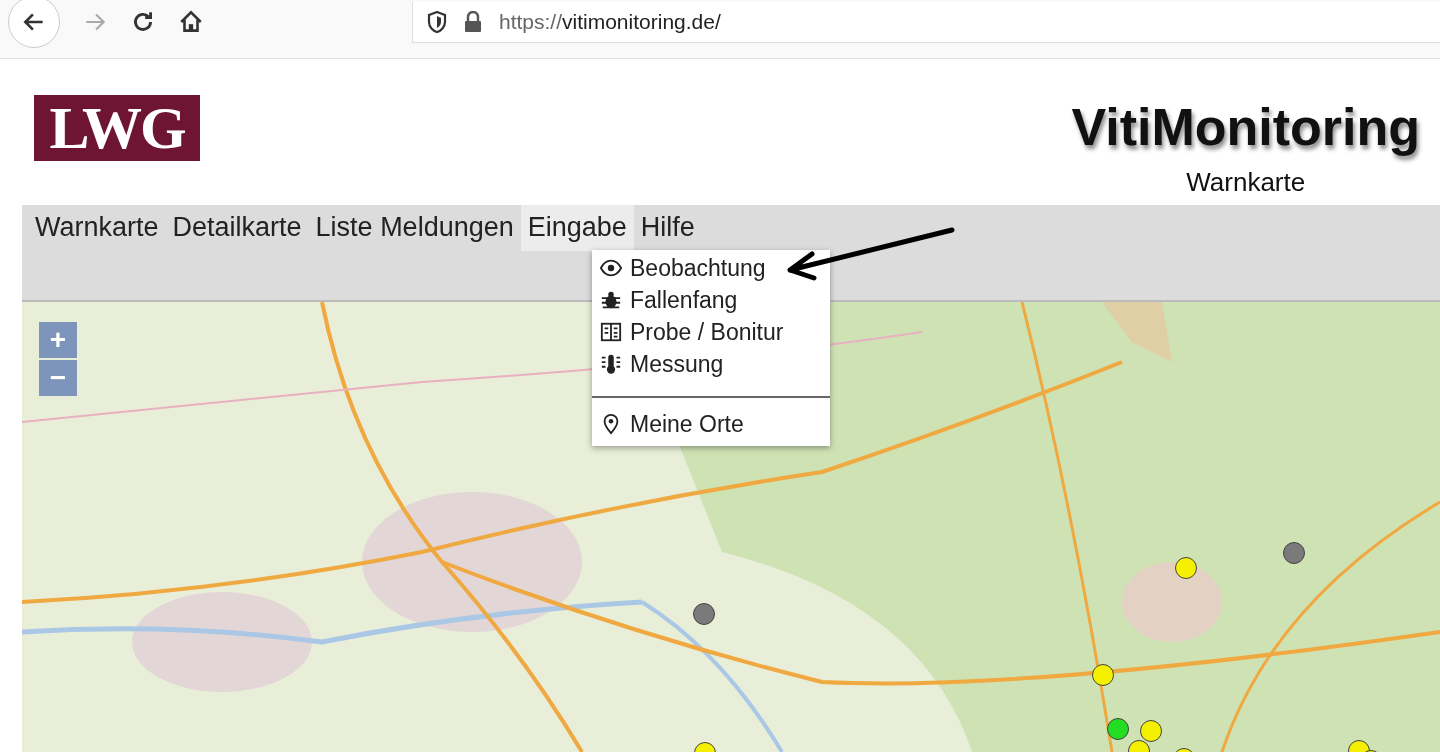 The width and height of the screenshot is (1440, 752). Describe the element at coordinates (667, 228) in the screenshot. I see `nav-item: Hilfe` at that location.